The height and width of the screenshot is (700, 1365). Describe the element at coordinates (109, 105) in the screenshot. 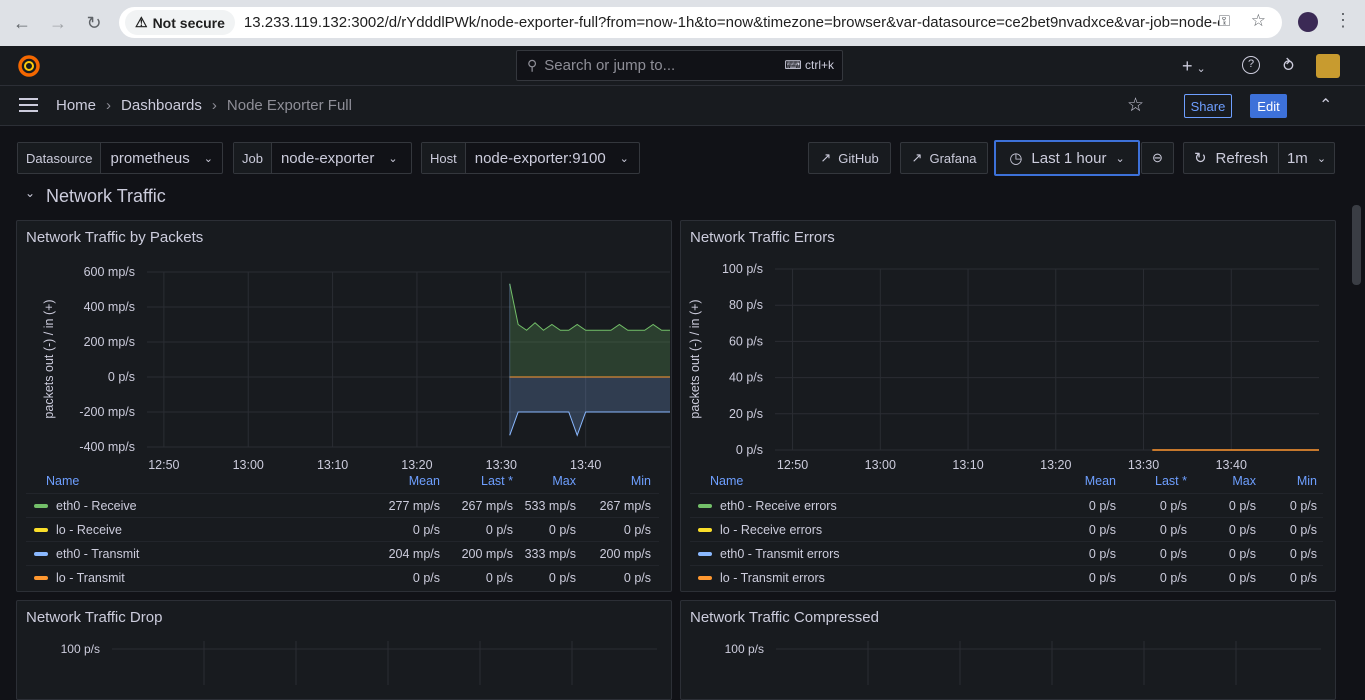

I see `chevron-right-icon: ›` at that location.